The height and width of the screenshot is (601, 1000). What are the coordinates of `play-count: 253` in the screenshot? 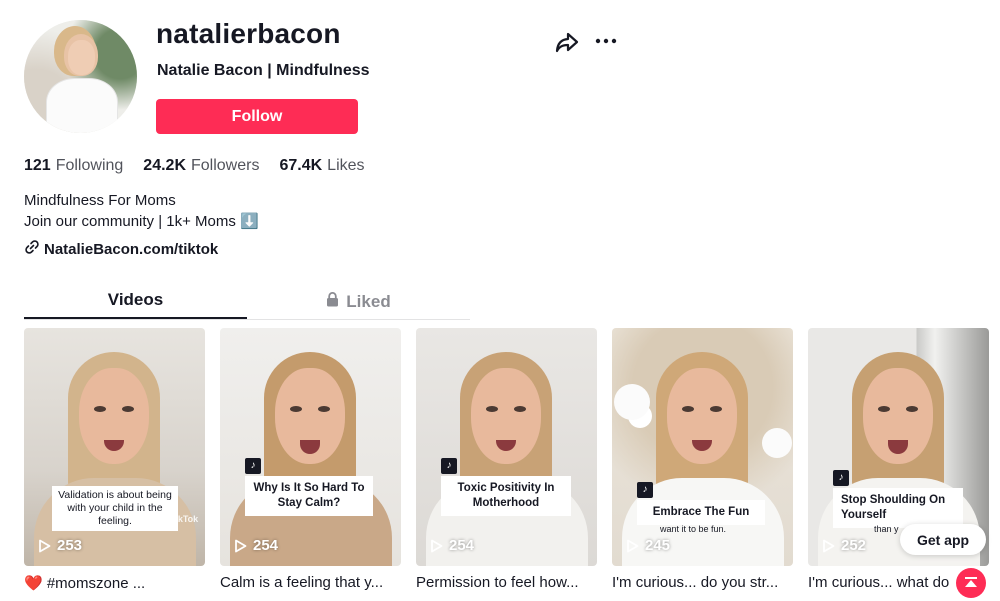 It's located at (60, 545).